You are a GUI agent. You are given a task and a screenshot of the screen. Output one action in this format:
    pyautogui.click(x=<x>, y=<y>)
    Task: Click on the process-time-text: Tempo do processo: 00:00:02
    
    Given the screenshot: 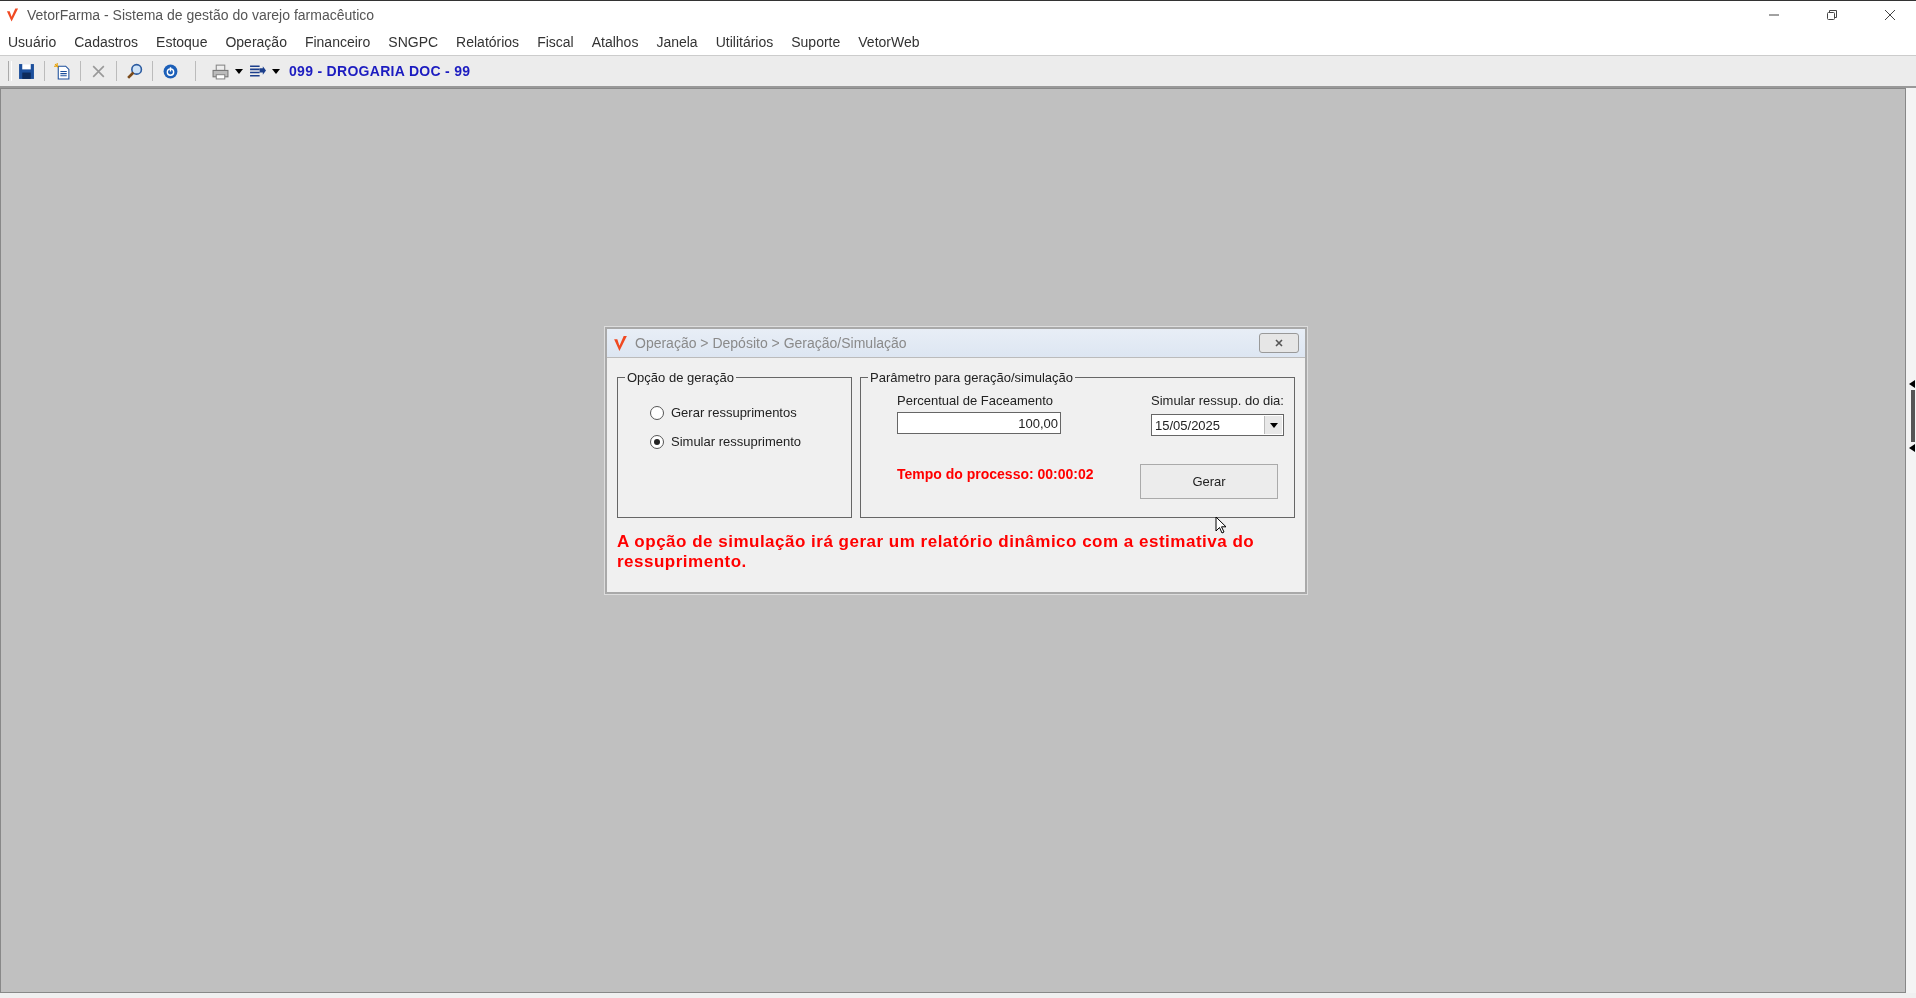 What is the action you would take?
    pyautogui.click(x=995, y=474)
    